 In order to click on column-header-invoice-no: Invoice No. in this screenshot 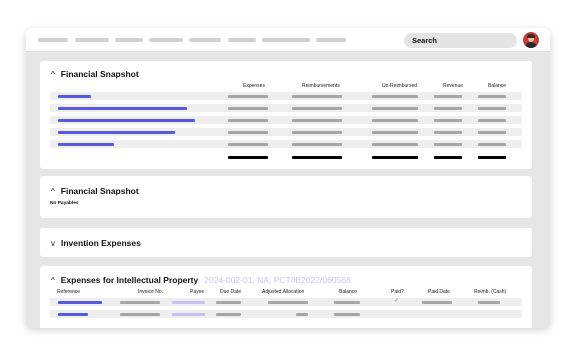, I will do `click(150, 292)`.